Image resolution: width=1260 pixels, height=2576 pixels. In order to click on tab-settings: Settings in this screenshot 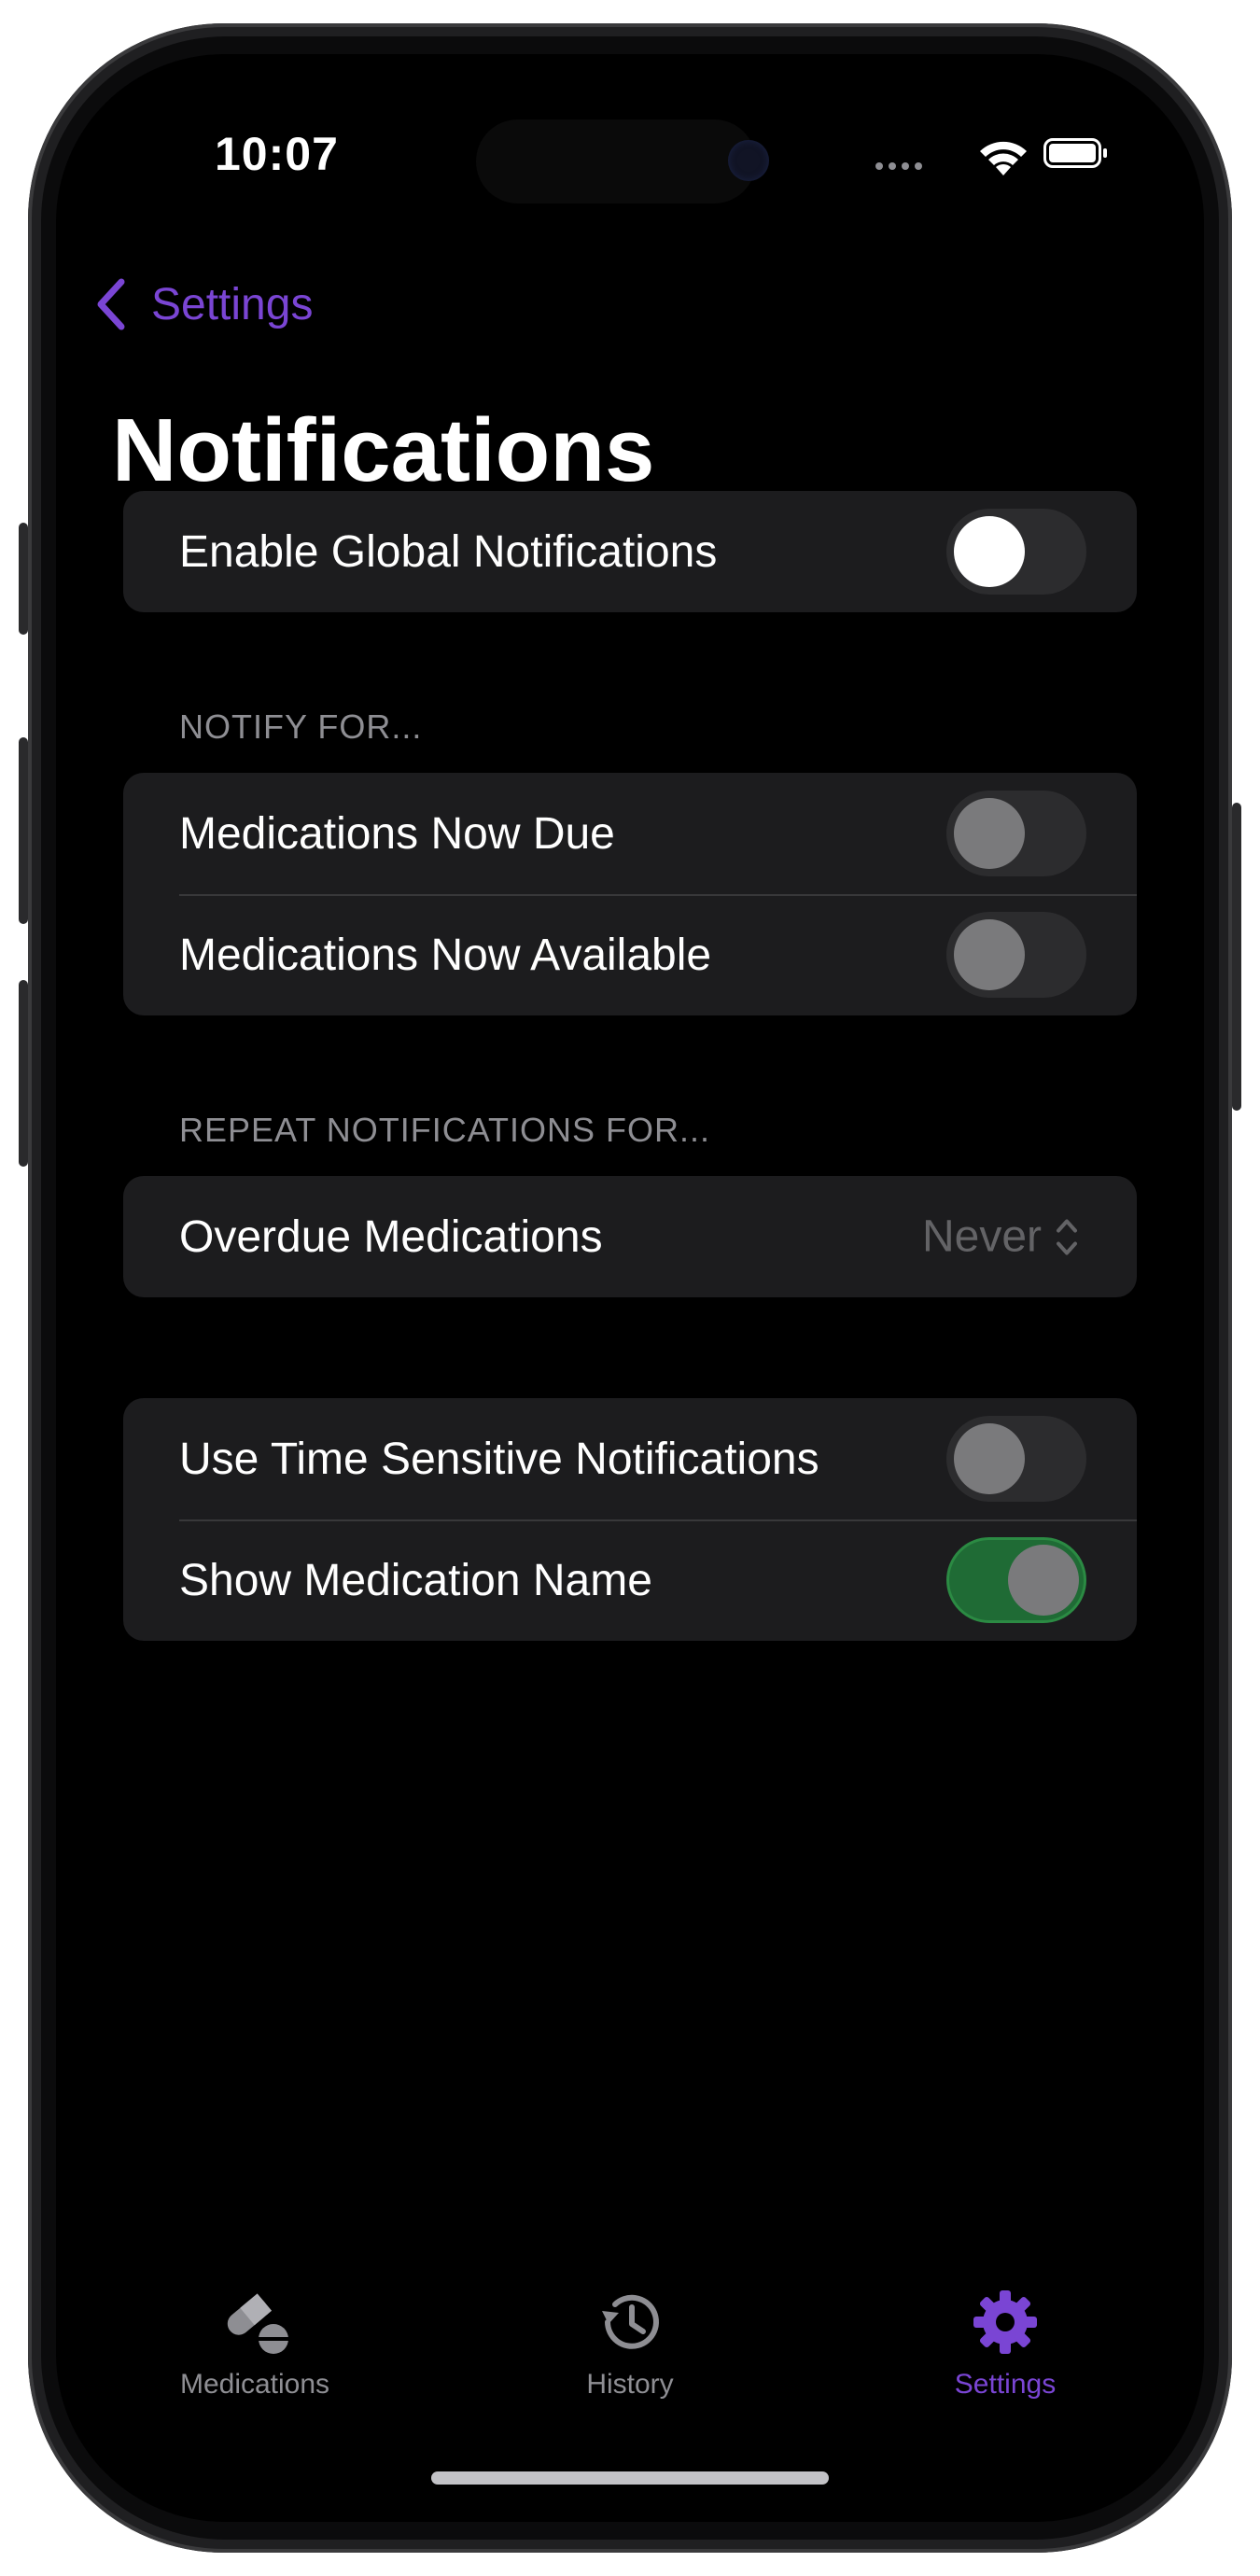, I will do `click(1005, 2343)`.